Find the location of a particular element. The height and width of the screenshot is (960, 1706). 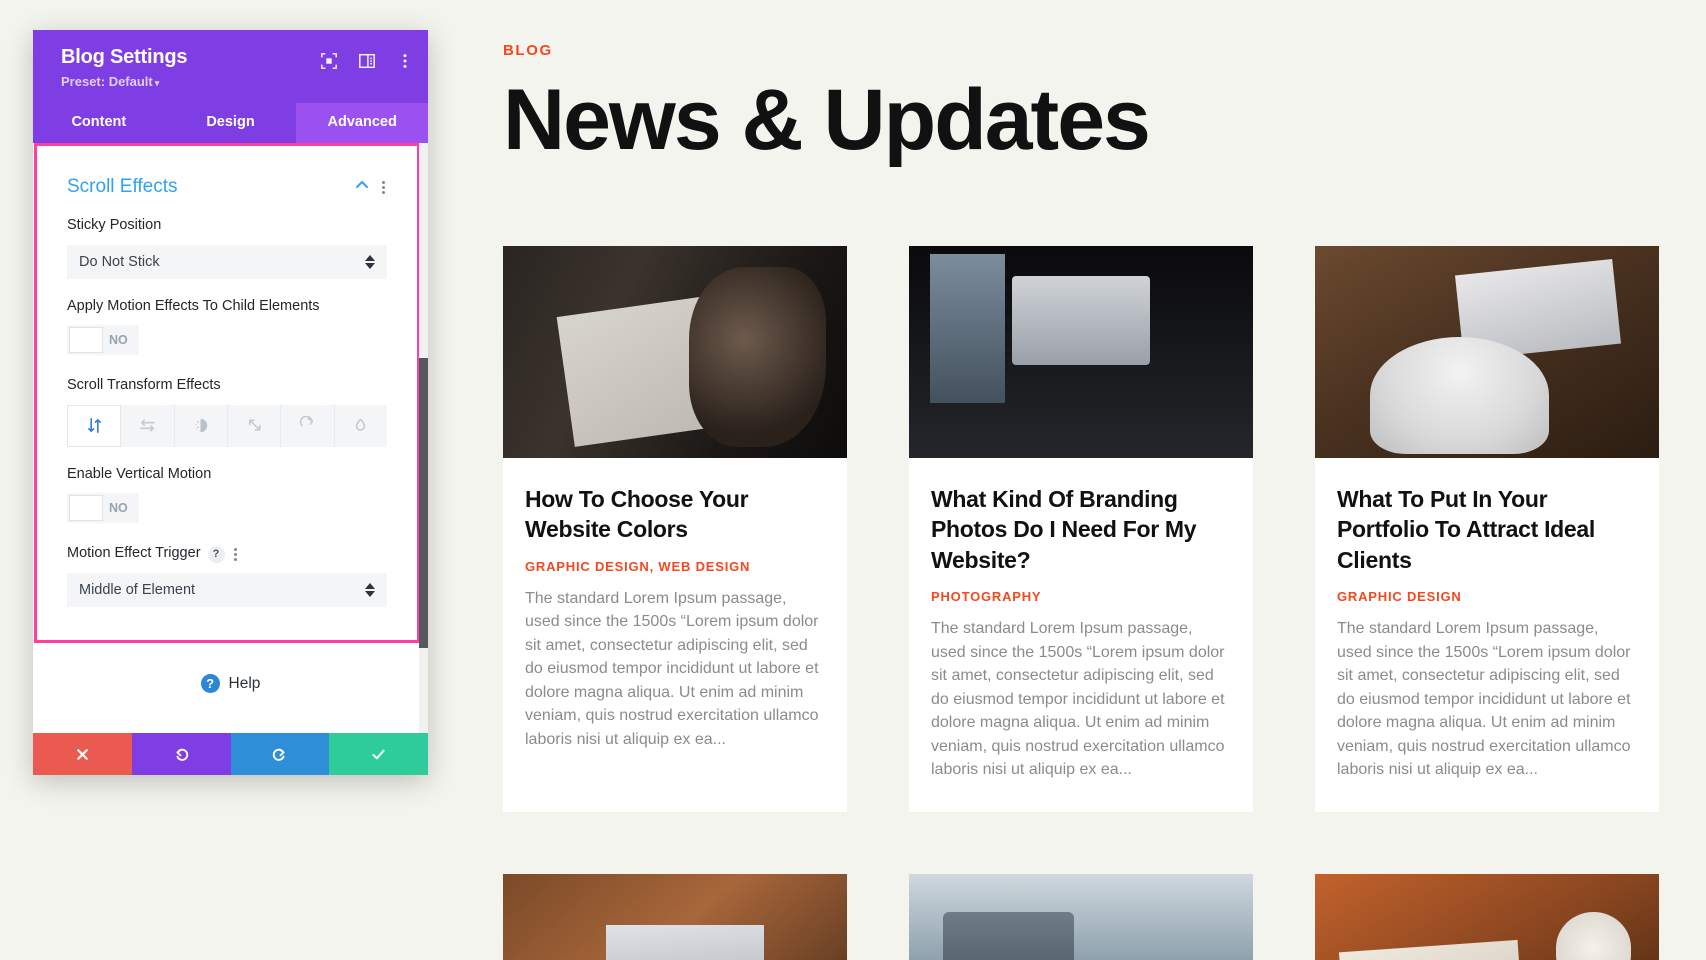

scrollbar-thumb is located at coordinates (423, 503).